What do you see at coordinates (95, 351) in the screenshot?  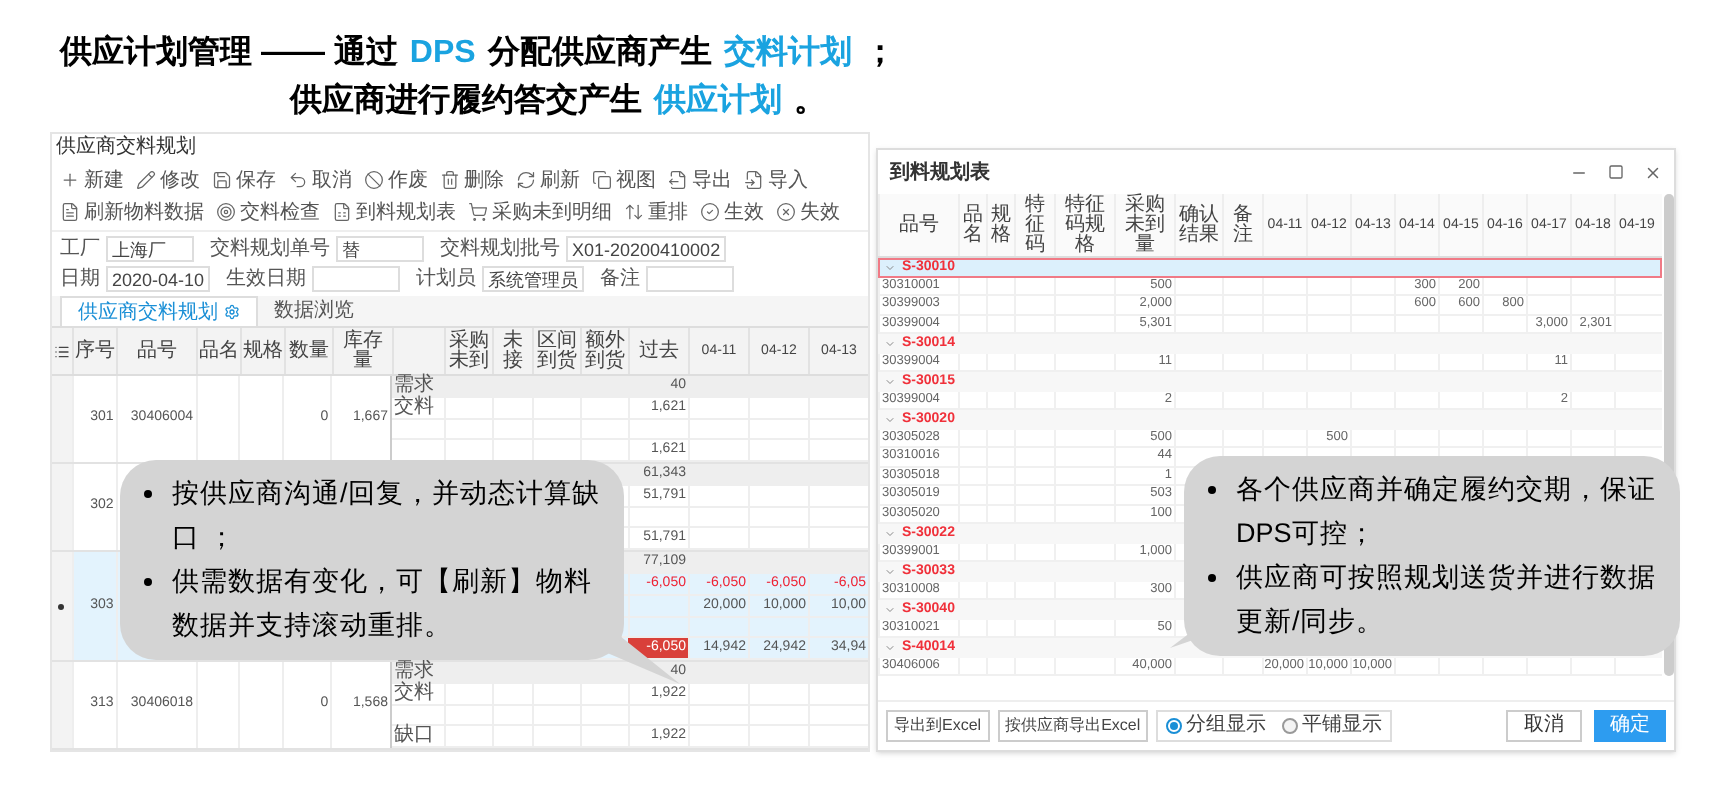 I see `column-header: 序号` at bounding box center [95, 351].